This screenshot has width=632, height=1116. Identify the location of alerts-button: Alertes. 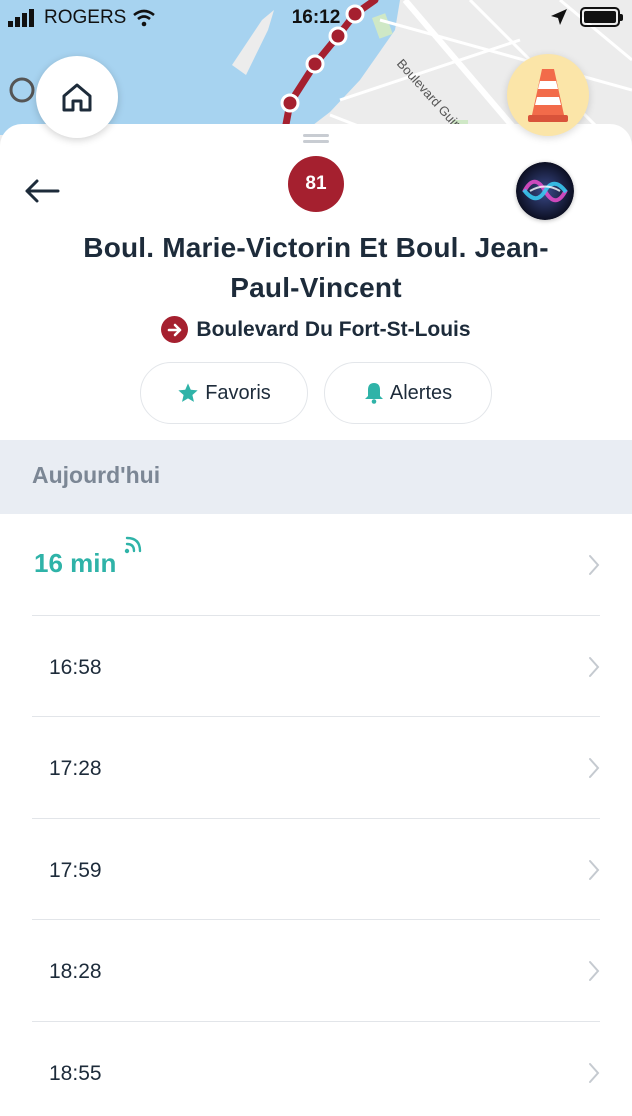
(408, 393).